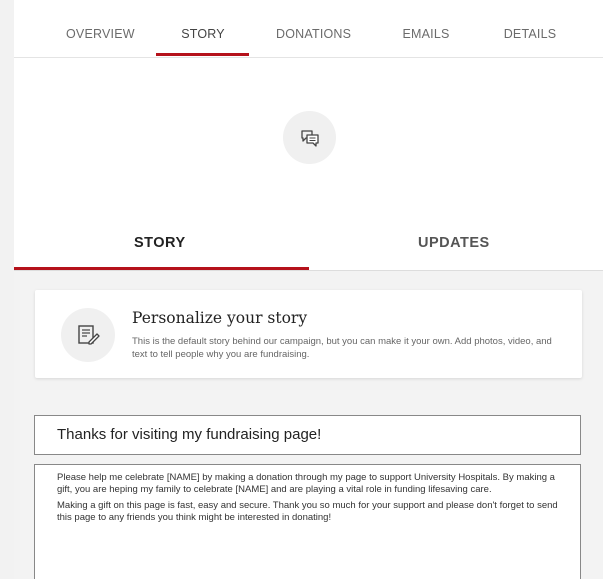  What do you see at coordinates (426, 34) in the screenshot?
I see `tab-emails: EMAILS` at bounding box center [426, 34].